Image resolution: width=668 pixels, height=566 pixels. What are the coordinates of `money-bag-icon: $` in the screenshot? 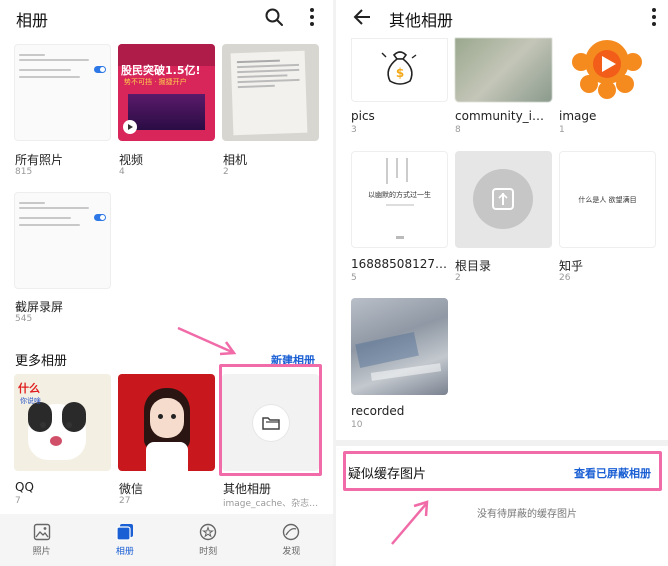 It's located at (399, 68).